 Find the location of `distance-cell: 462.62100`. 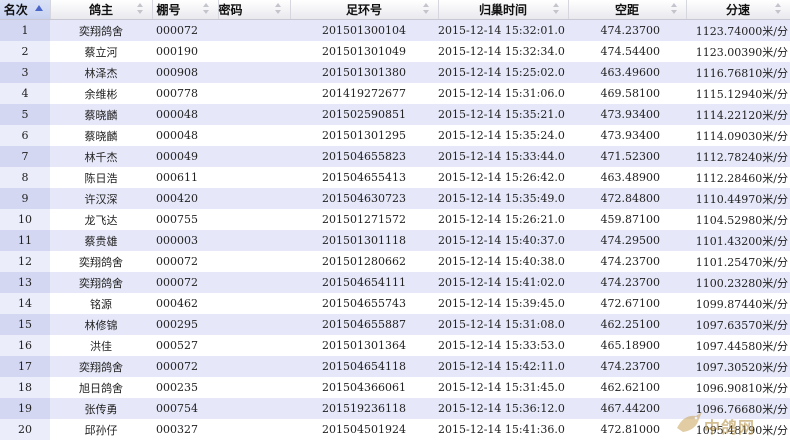

distance-cell: 462.62100 is located at coordinates (627, 387).